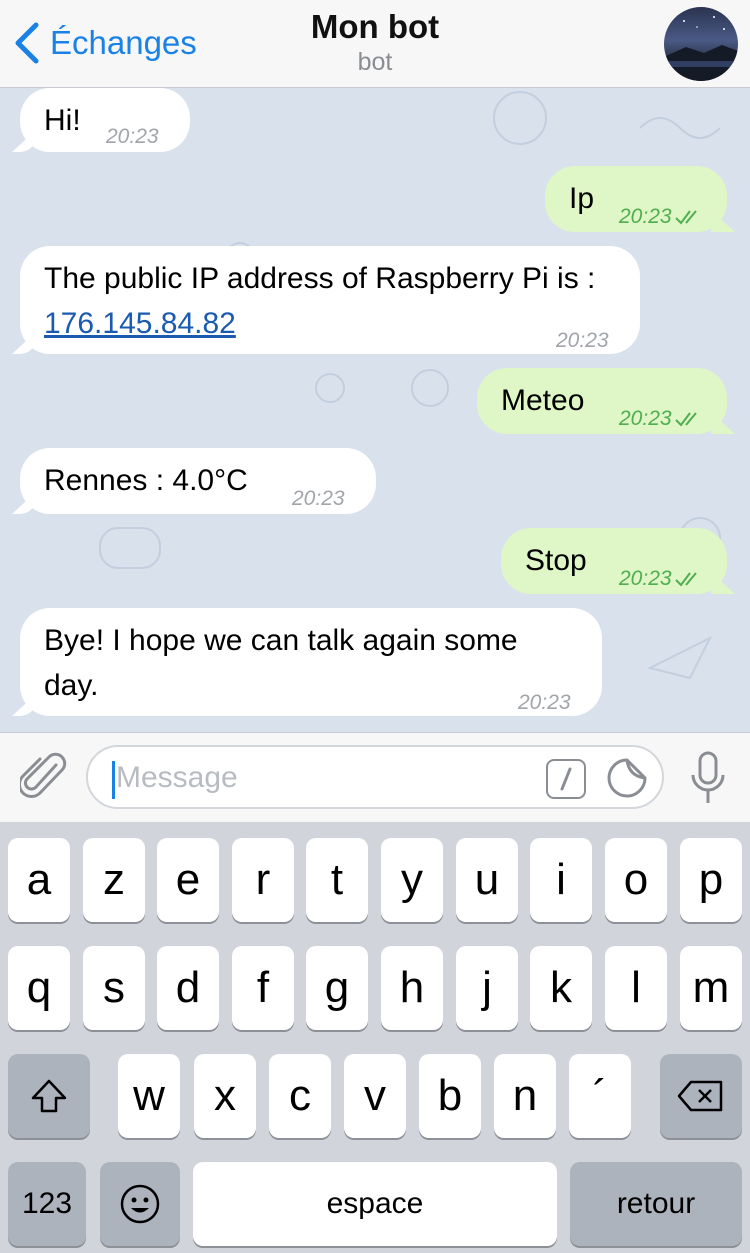  What do you see at coordinates (566, 779) in the screenshot?
I see `bot-command-icon` at bounding box center [566, 779].